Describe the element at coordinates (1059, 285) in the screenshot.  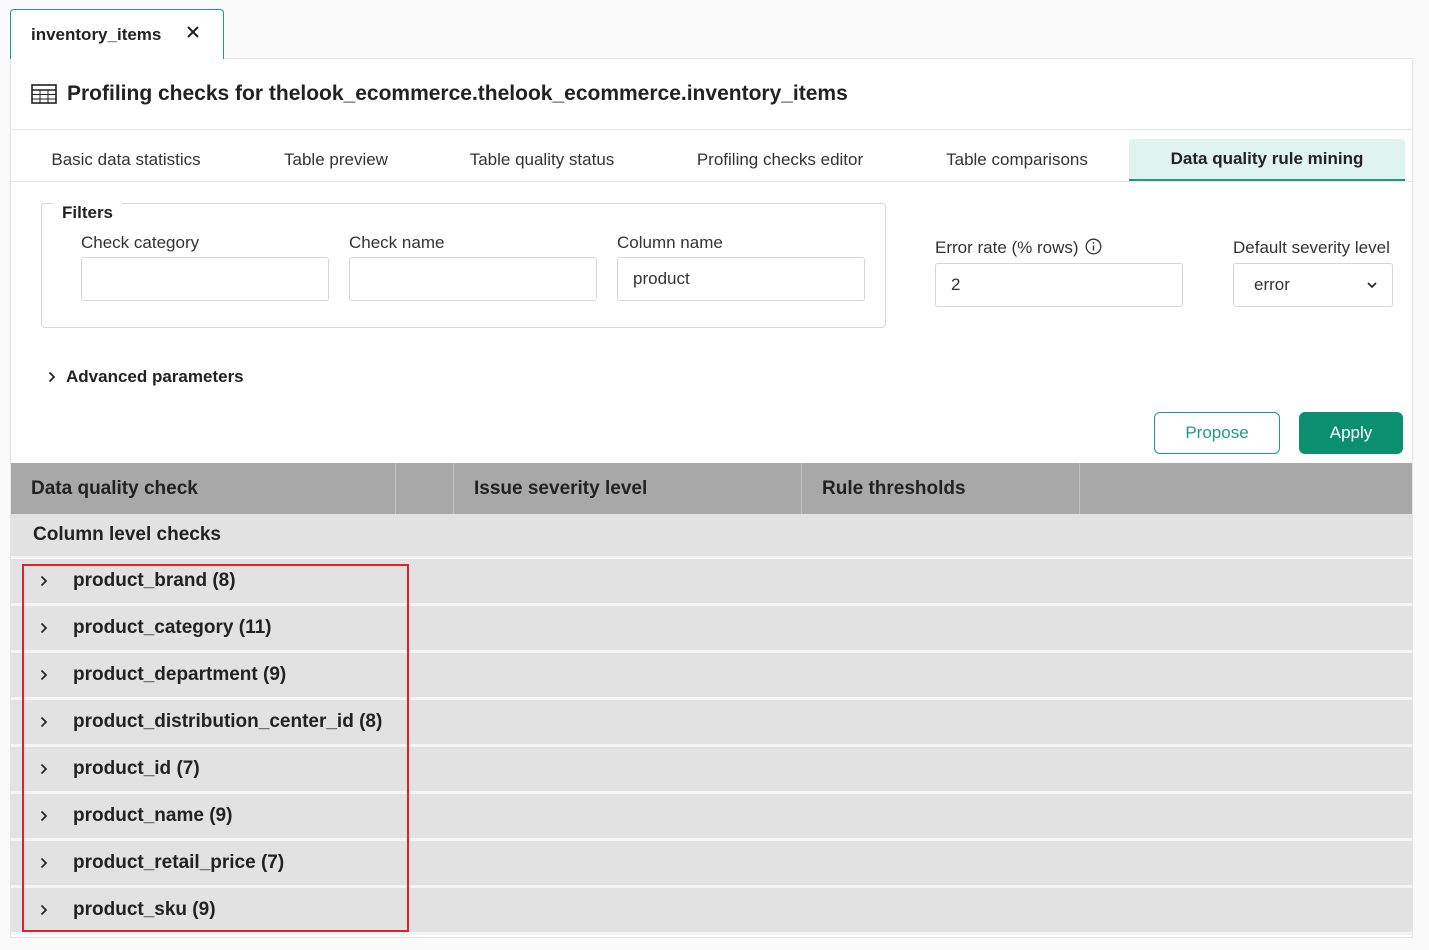
I see `error-rate-input` at that location.